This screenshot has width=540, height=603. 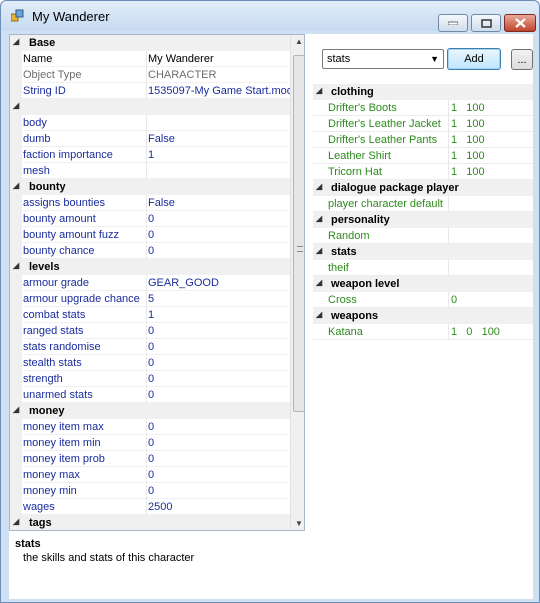 I want to click on reference-row: Drifter's Boots 1 100, so click(x=423, y=108).